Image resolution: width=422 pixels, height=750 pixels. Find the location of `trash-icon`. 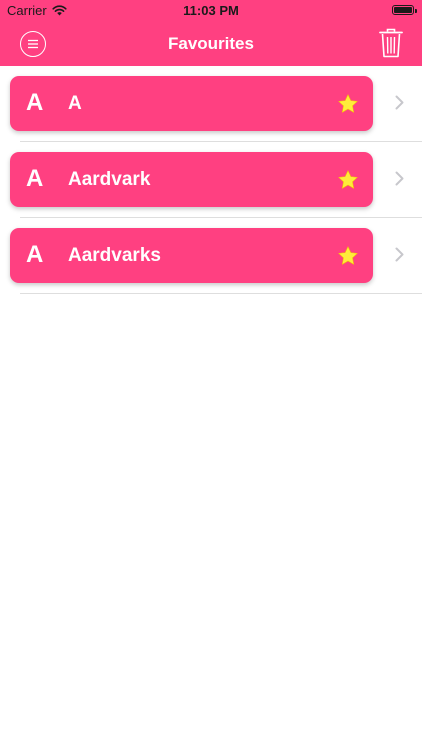

trash-icon is located at coordinates (391, 43).